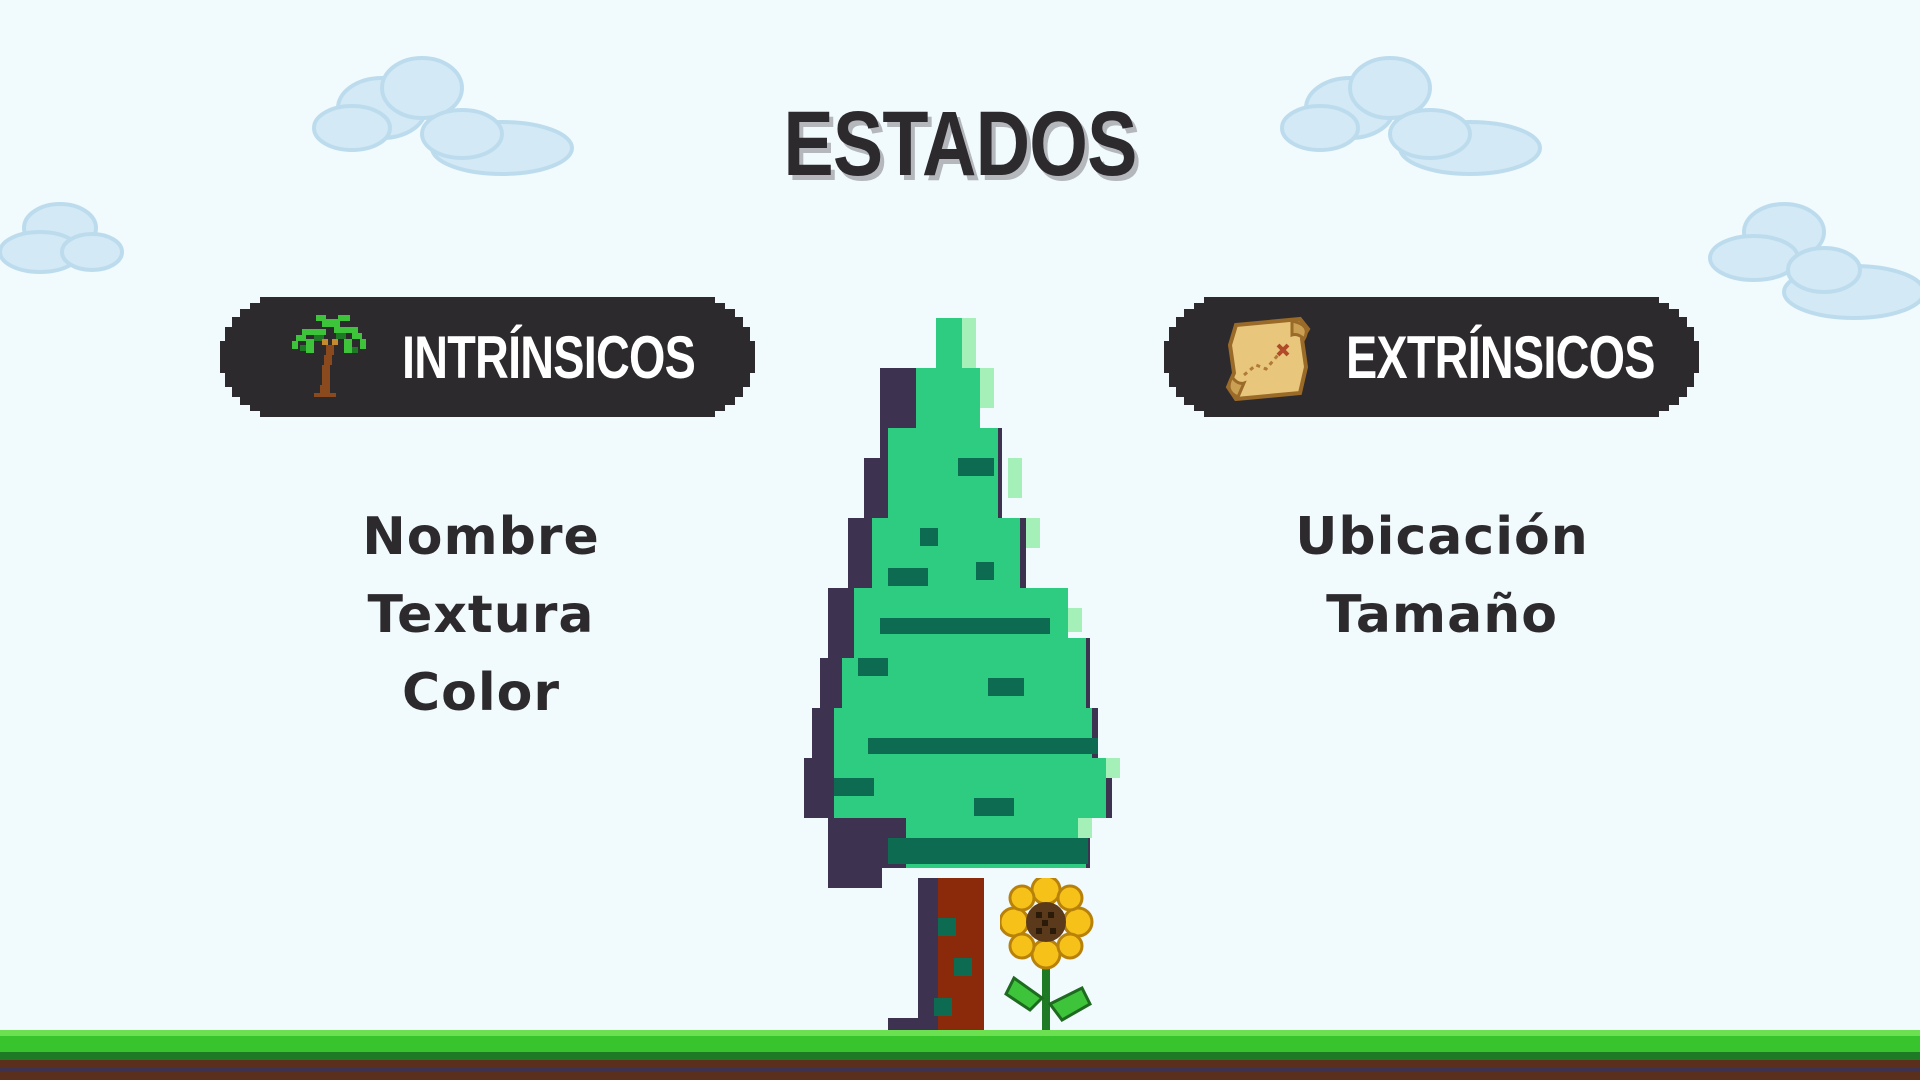 This screenshot has width=1920, height=1080. I want to click on list-item: Textura, so click(481, 615).